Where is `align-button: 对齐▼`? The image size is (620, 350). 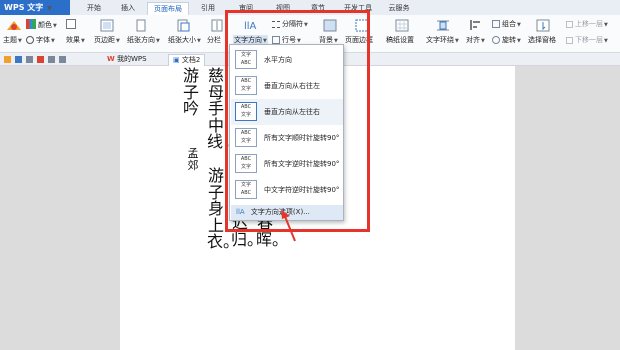
align-button: 对齐▼ is located at coordinates (475, 40).